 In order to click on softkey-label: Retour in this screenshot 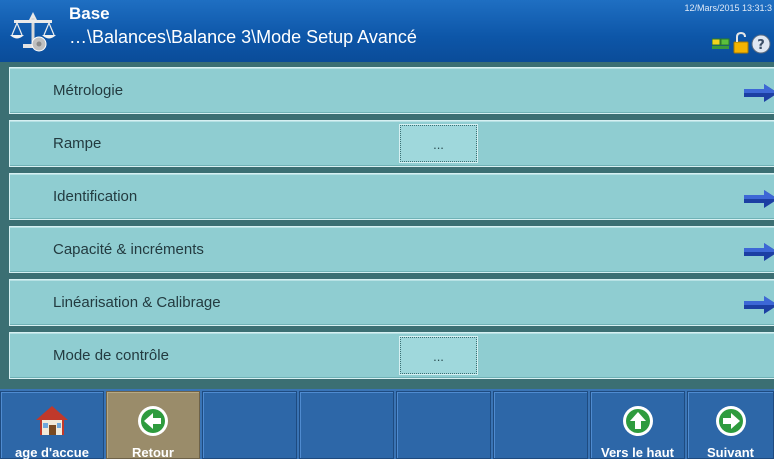, I will do `click(153, 452)`.